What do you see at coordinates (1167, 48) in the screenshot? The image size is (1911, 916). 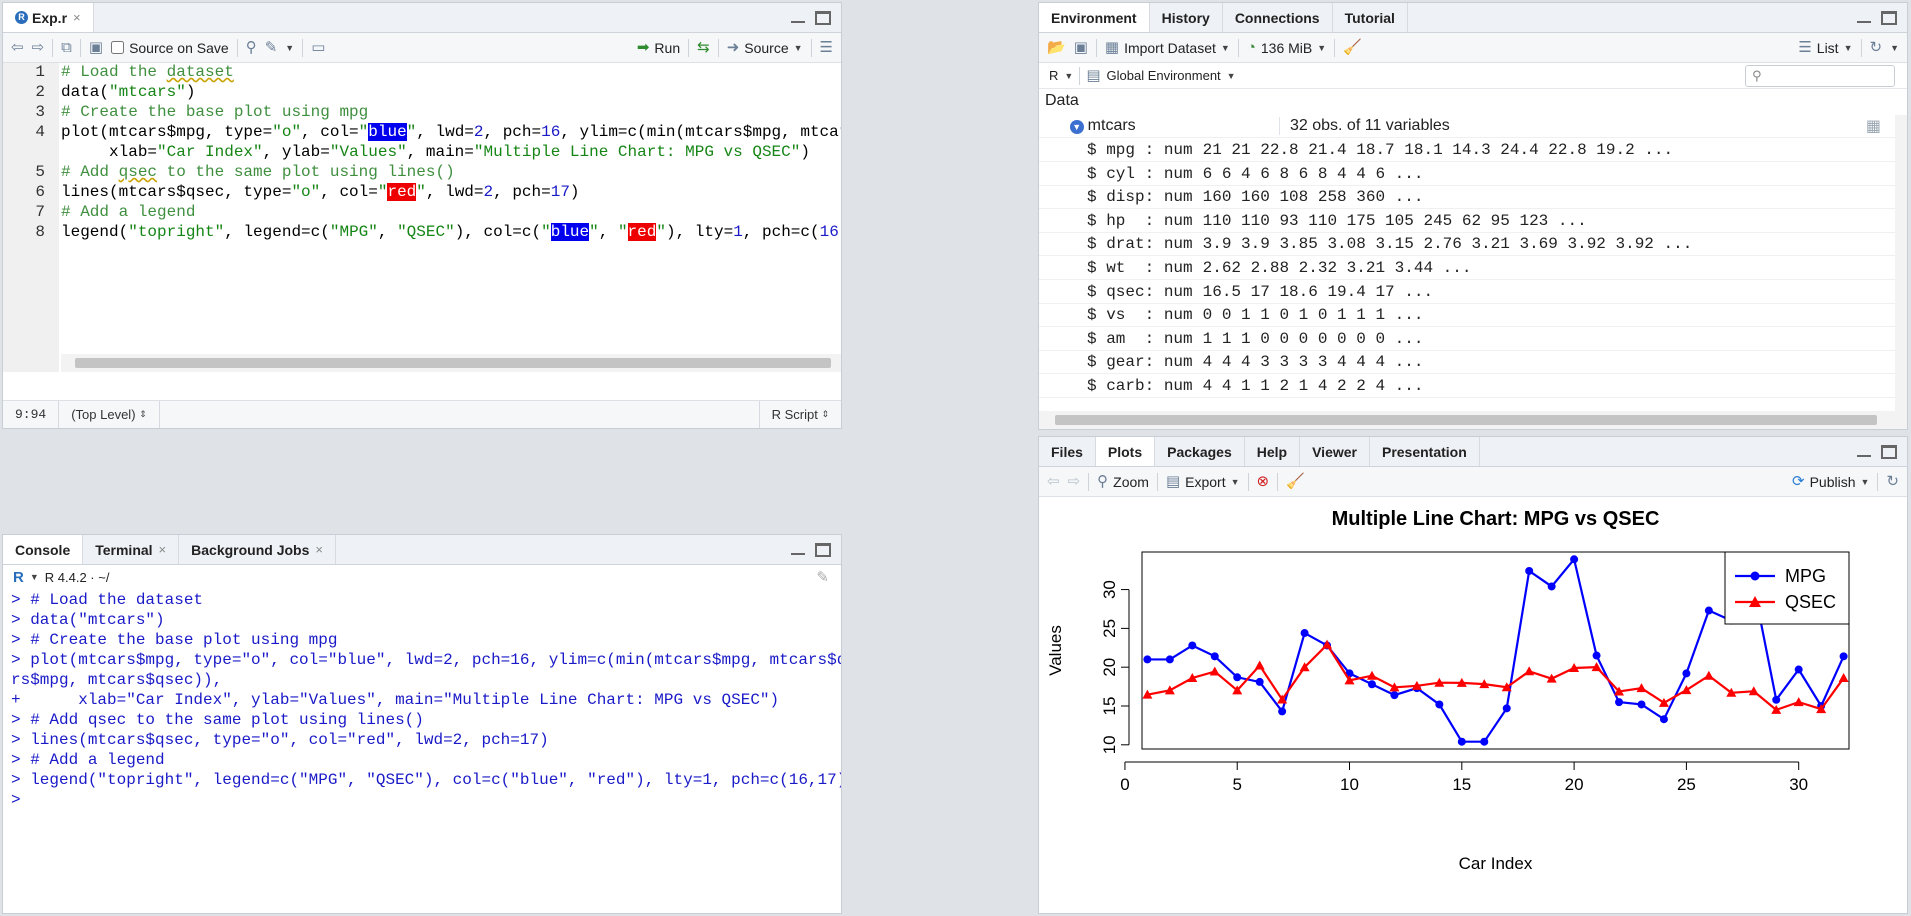 I see `import-dataset-button: ▦ Import Dataset ▼` at bounding box center [1167, 48].